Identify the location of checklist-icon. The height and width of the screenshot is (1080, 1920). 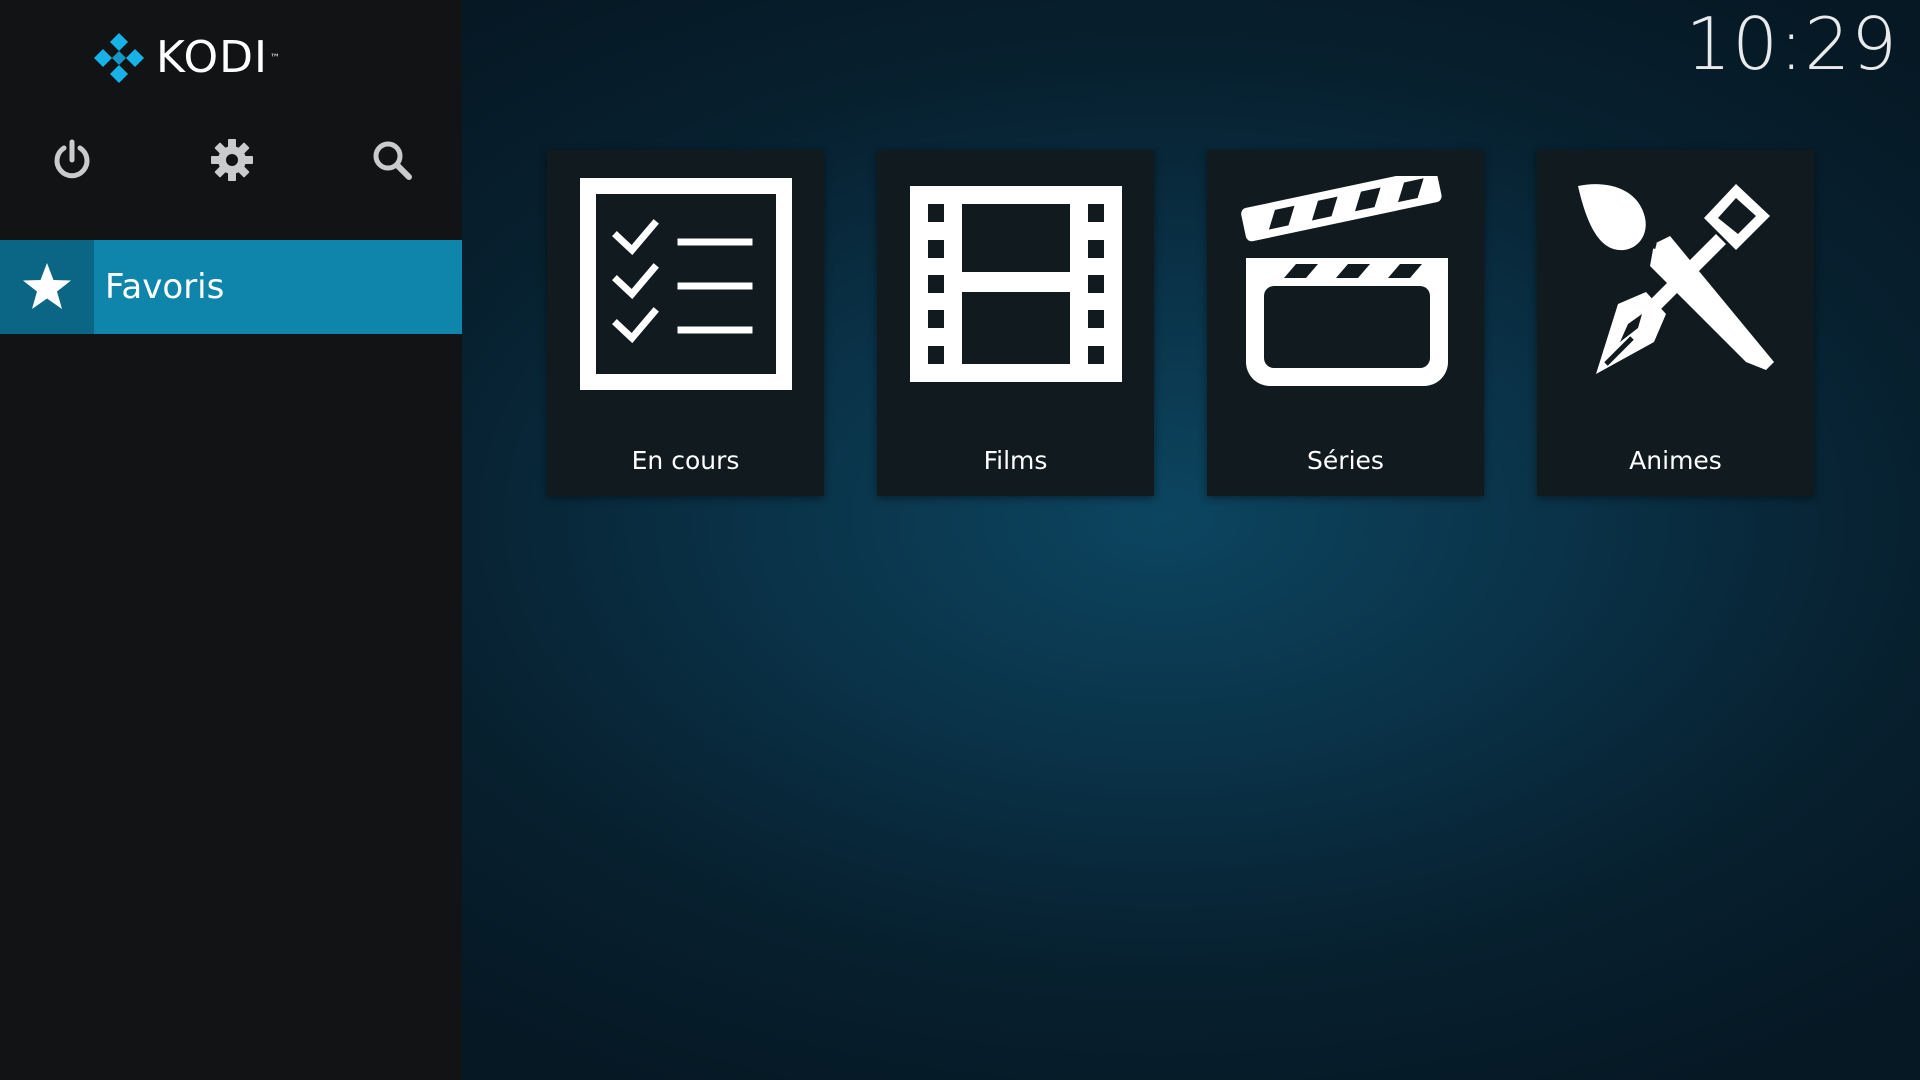
(685, 284).